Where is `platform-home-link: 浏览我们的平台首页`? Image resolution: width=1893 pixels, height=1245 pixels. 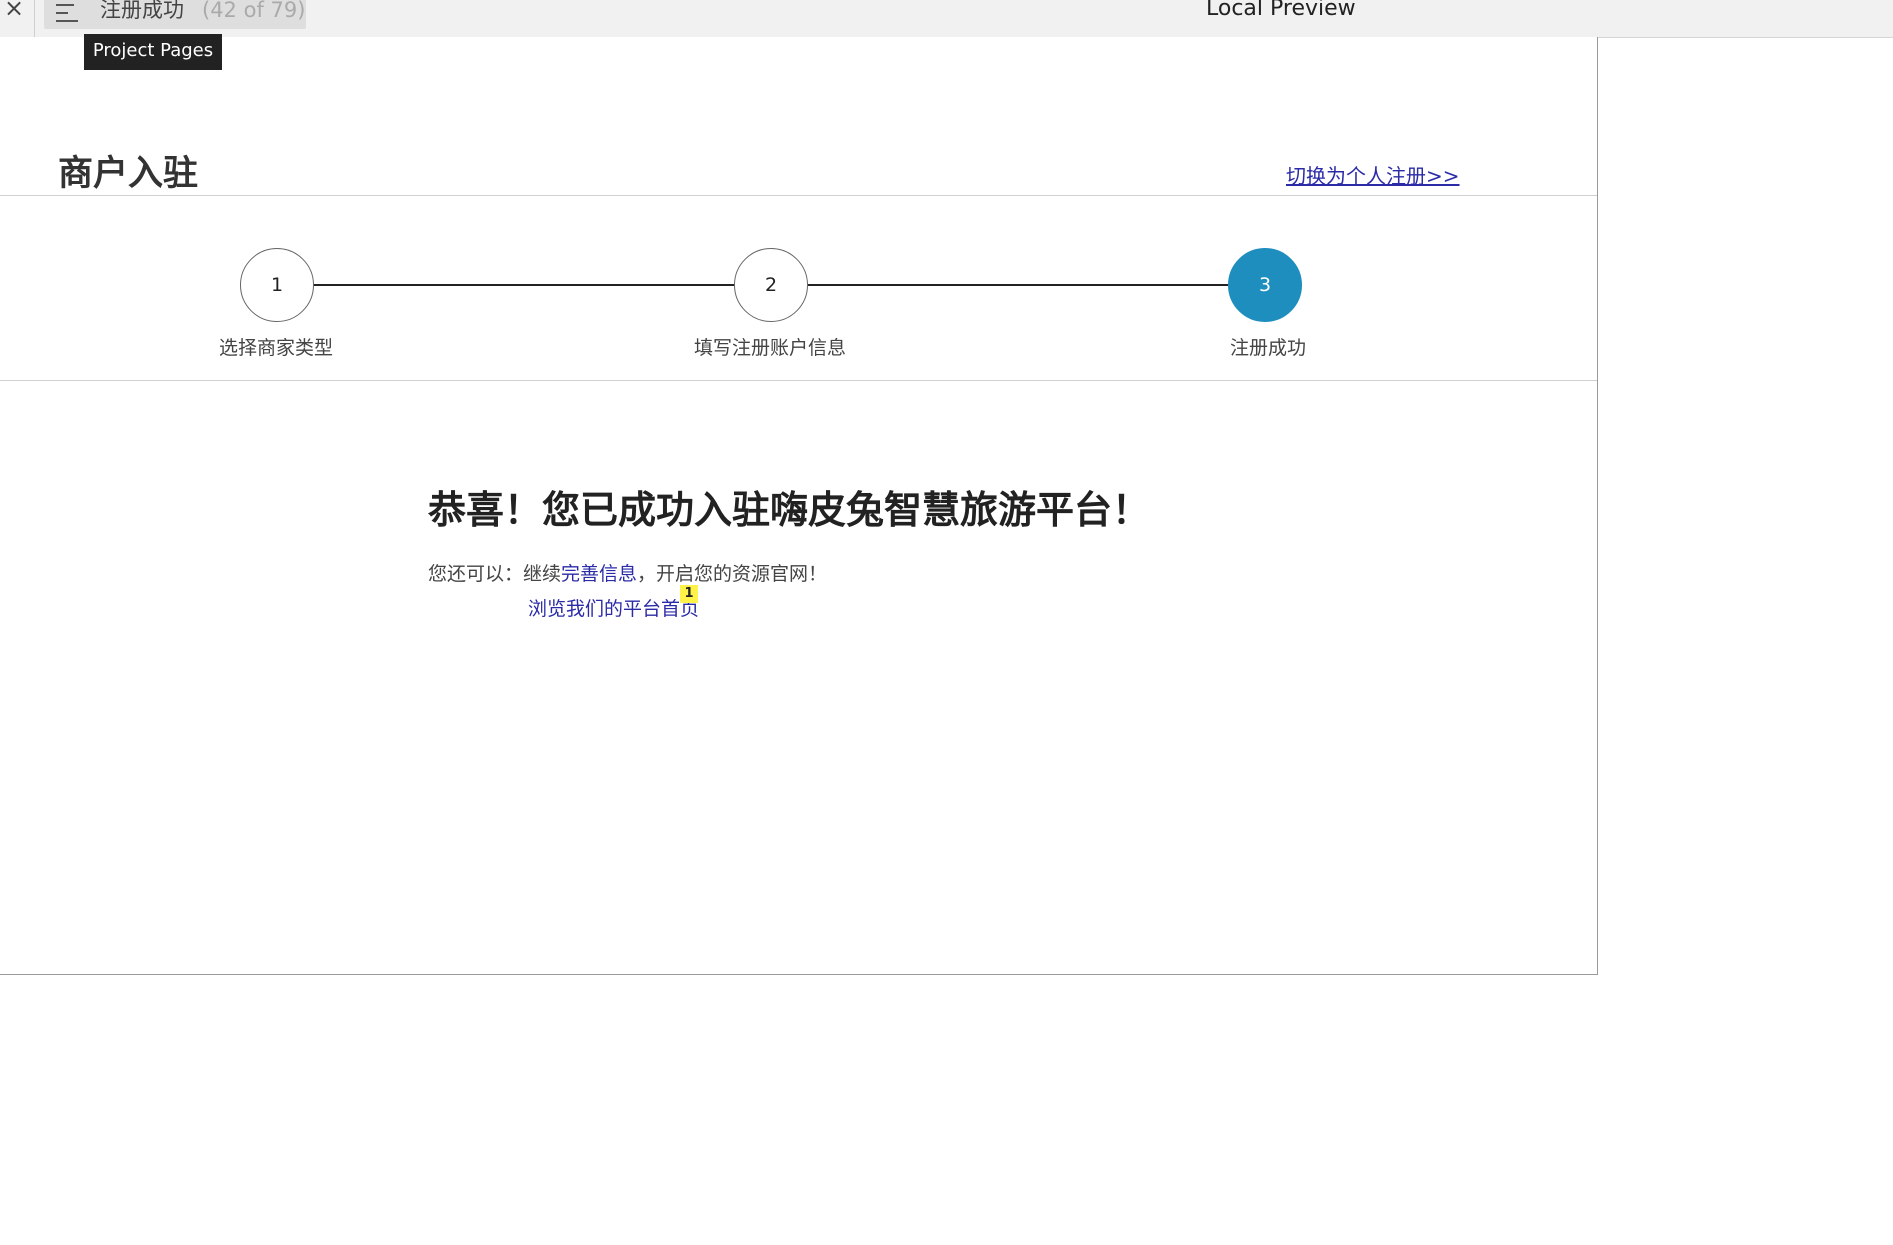 platform-home-link: 浏览我们的平台首页 is located at coordinates (613, 609).